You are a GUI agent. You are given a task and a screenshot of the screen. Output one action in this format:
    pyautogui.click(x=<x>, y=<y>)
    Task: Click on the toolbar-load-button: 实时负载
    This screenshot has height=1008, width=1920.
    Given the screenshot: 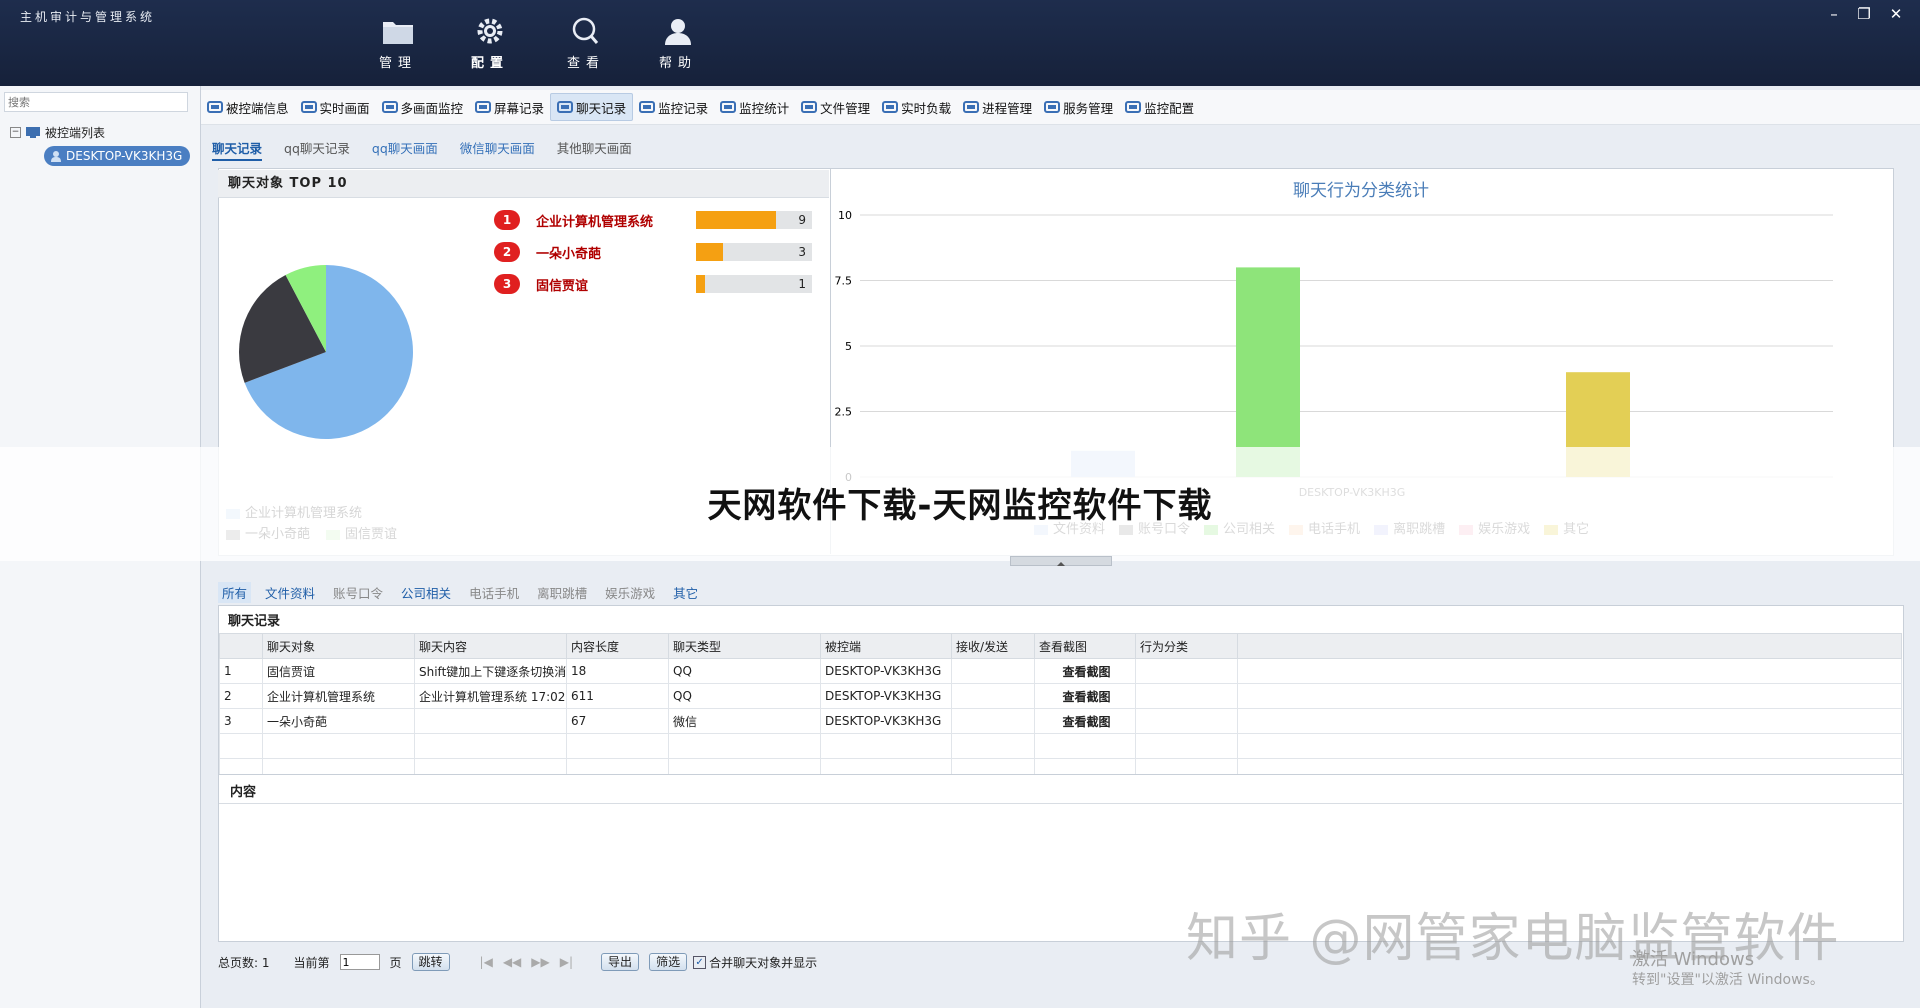 What is the action you would take?
    pyautogui.click(x=916, y=107)
    